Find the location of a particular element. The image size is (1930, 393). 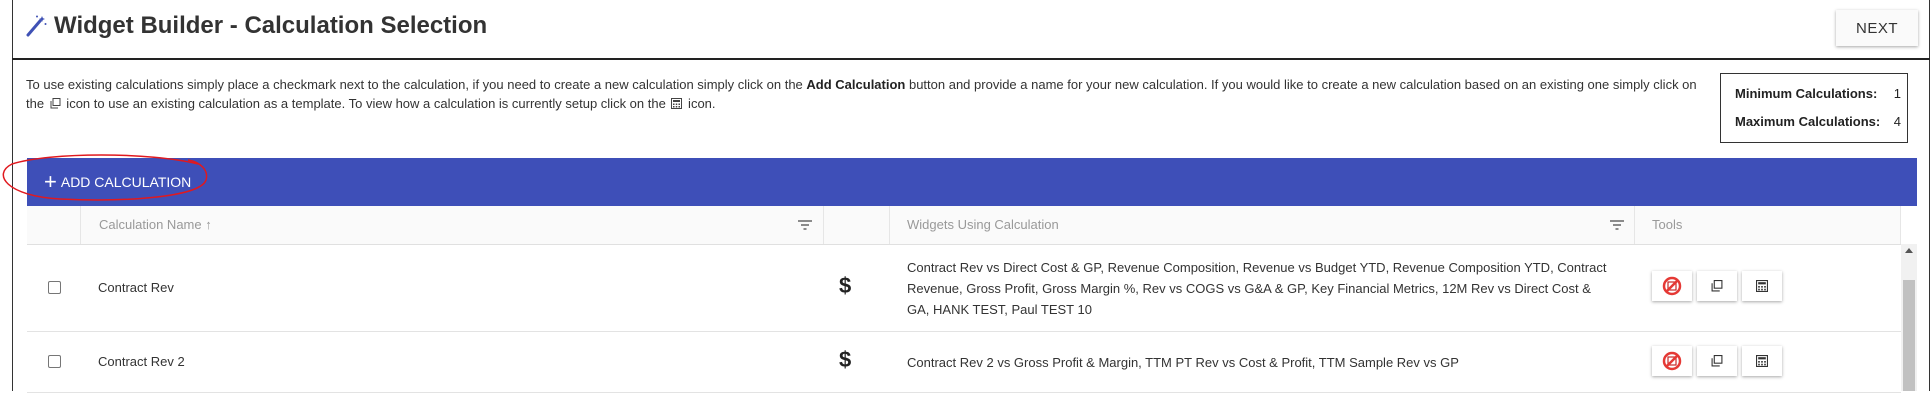

page-header: Widget Builder - Calculation Selection is located at coordinates (255, 26).